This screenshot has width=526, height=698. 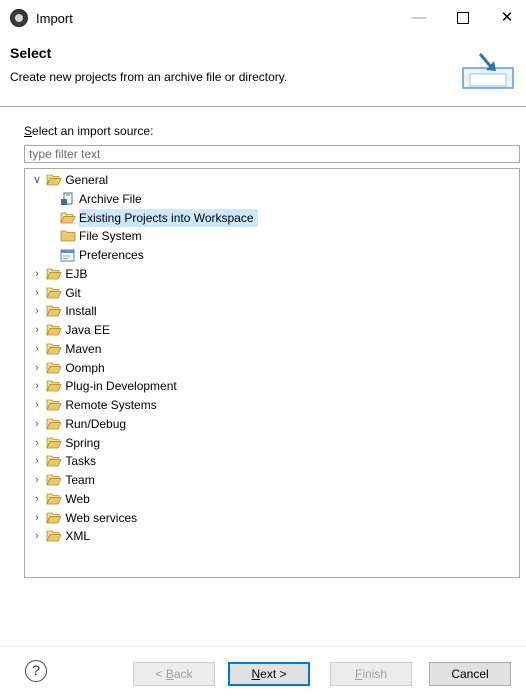 What do you see at coordinates (68, 199) in the screenshot?
I see `archive-file-icon` at bounding box center [68, 199].